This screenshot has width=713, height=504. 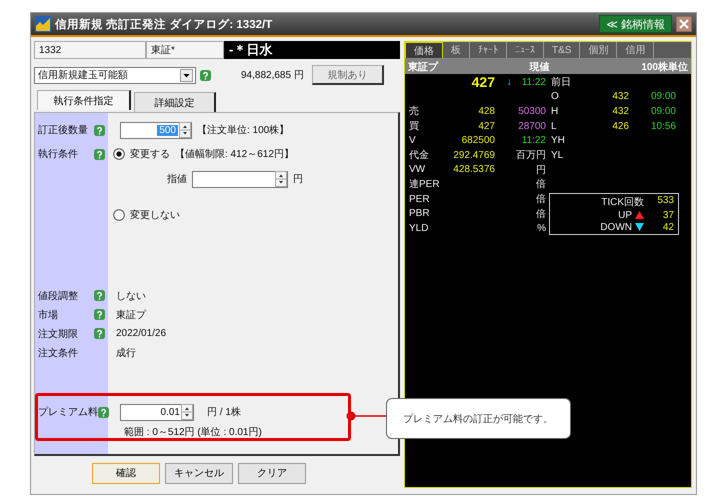 What do you see at coordinates (482, 82) in the screenshot?
I see `current-price: 427` at bounding box center [482, 82].